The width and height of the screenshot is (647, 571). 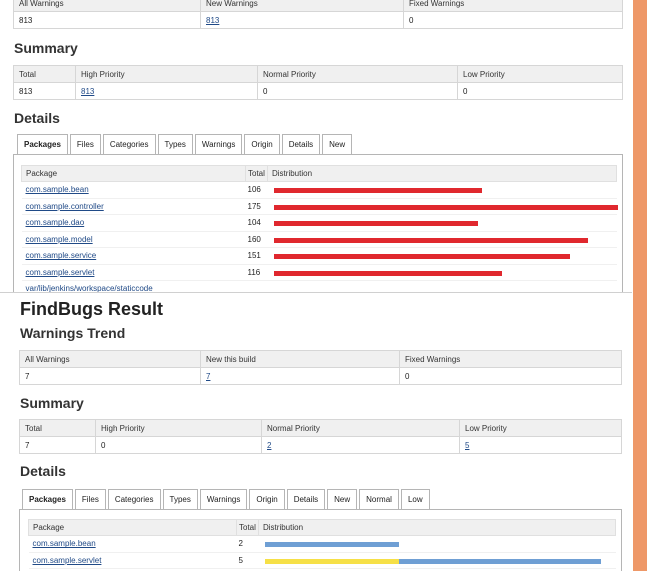 What do you see at coordinates (332, 561) in the screenshot?
I see `normal-priority-bar` at bounding box center [332, 561].